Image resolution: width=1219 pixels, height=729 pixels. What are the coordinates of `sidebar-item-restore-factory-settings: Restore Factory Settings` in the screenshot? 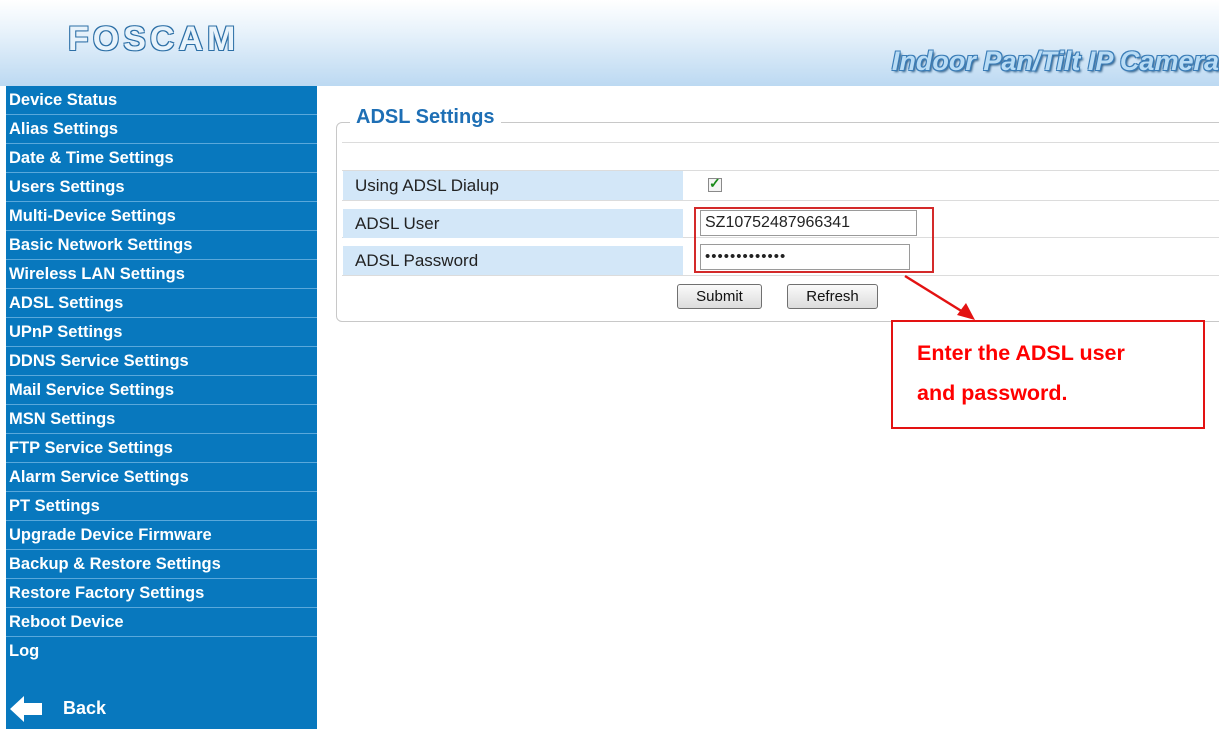 It's located at (161, 593).